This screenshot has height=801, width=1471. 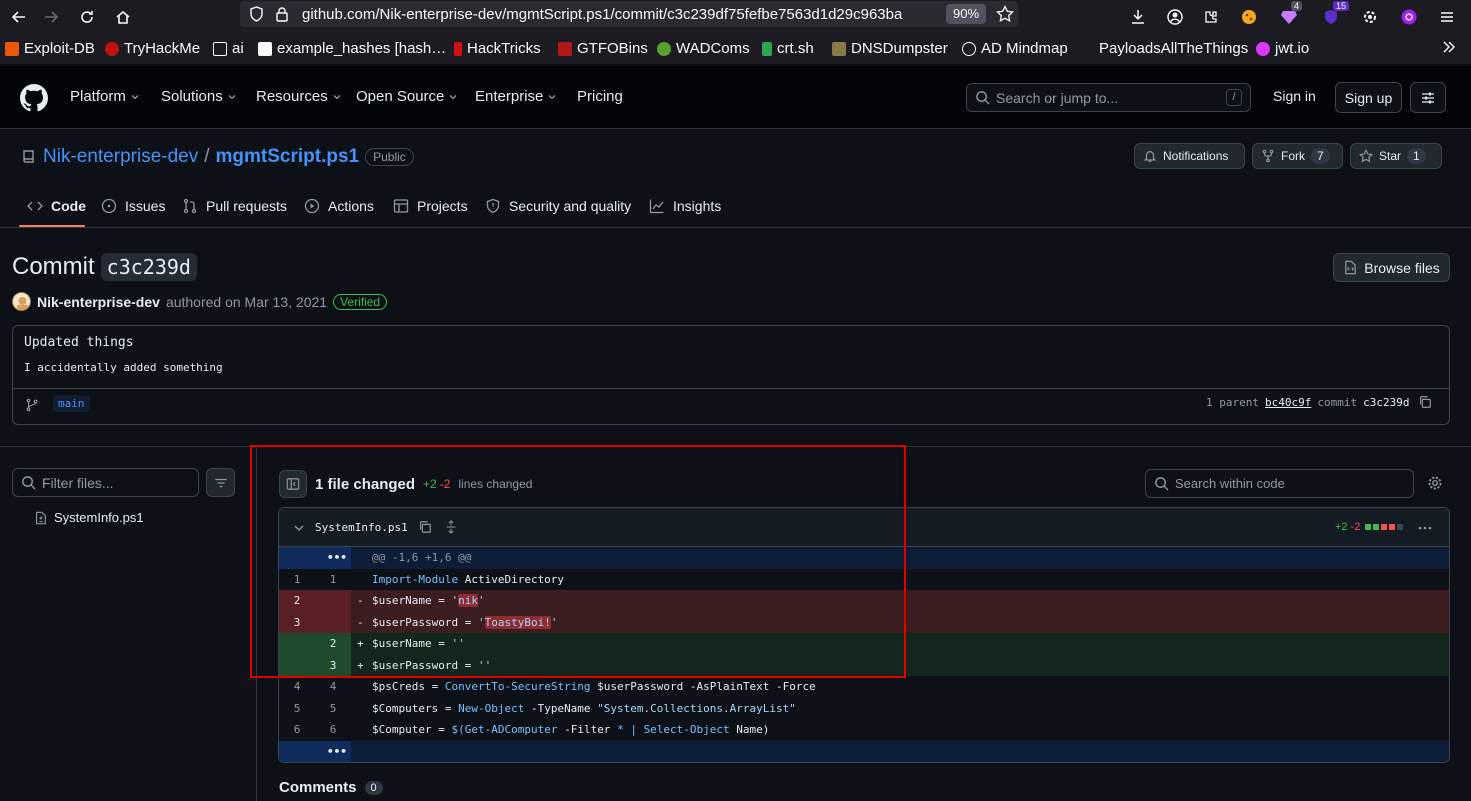 I want to click on bookmark-dnsdumpster: DNSDumpster, so click(x=890, y=48).